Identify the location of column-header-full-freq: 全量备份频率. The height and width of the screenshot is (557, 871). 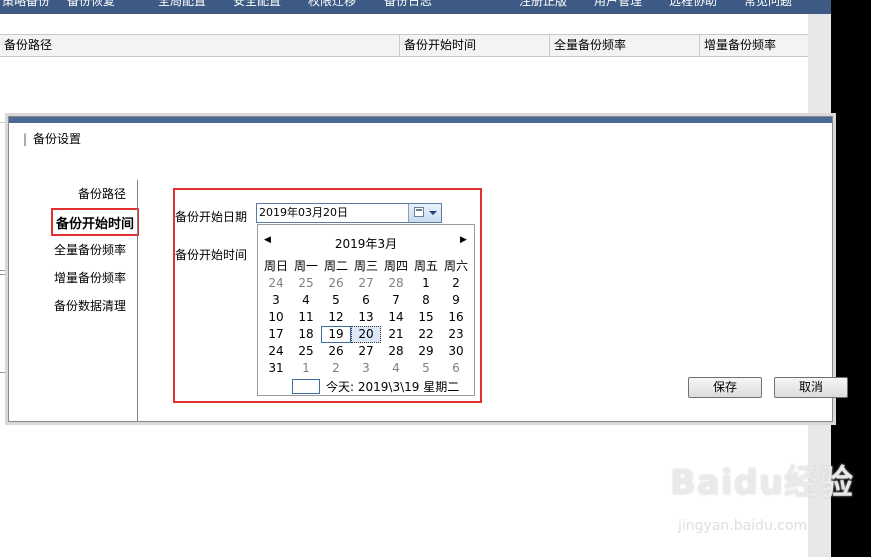
(624, 45).